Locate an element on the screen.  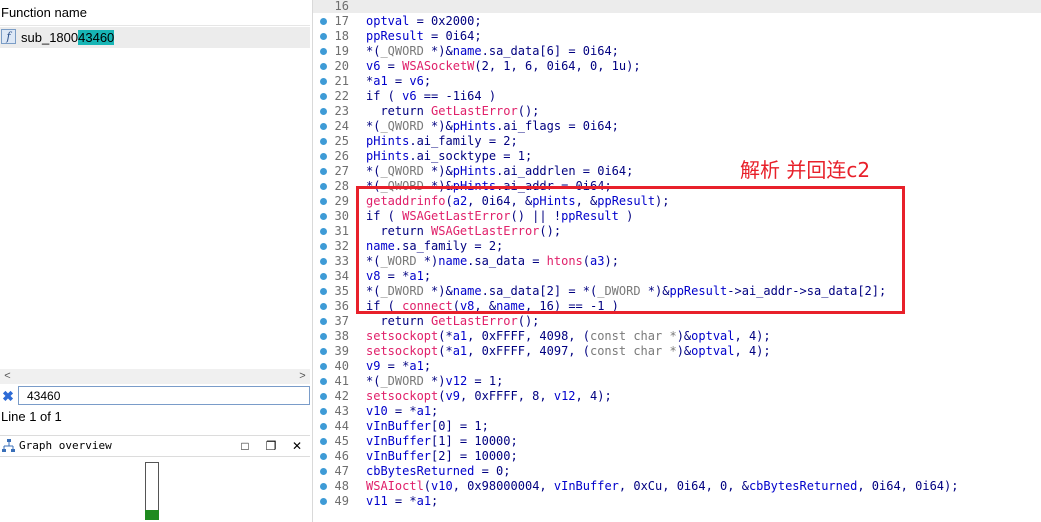
code-line: 27 *(_QWORD *)&pHints.ai_addrlen = 0i64; is located at coordinates (677, 171).